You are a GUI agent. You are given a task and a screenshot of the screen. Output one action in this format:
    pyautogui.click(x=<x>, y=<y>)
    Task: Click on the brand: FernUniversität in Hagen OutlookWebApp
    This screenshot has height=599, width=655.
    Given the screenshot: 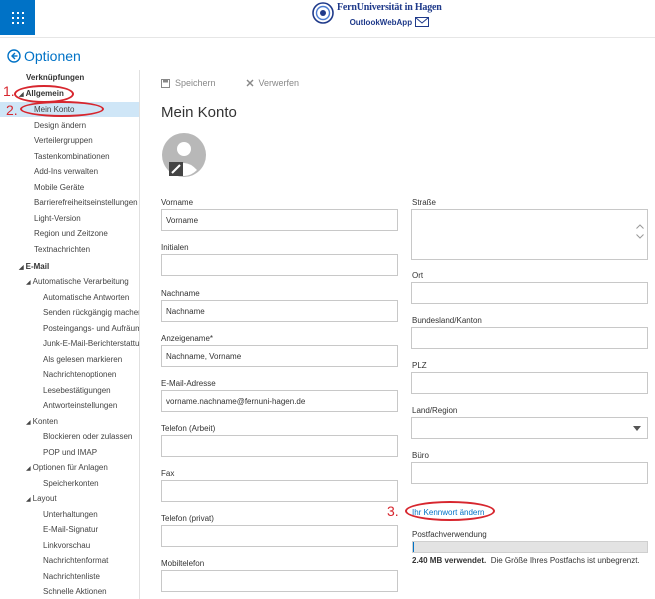 What is the action you would take?
    pyautogui.click(x=377, y=18)
    